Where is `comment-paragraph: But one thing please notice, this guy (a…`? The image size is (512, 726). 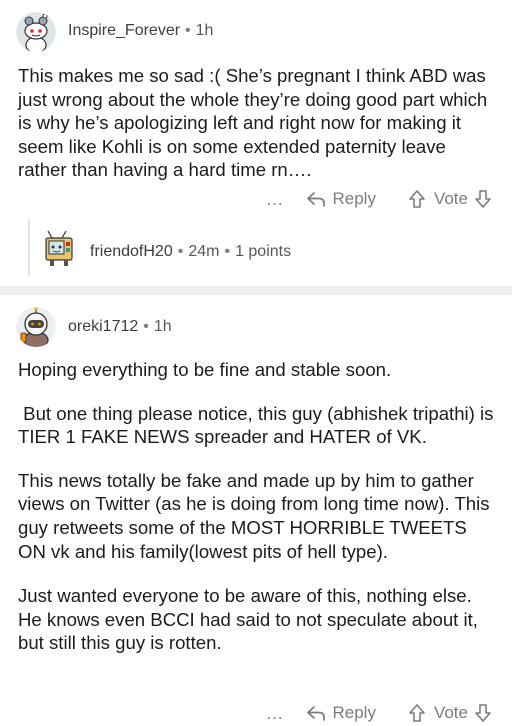
comment-paragraph: But one thing please notice, this guy (a… is located at coordinates (258, 425).